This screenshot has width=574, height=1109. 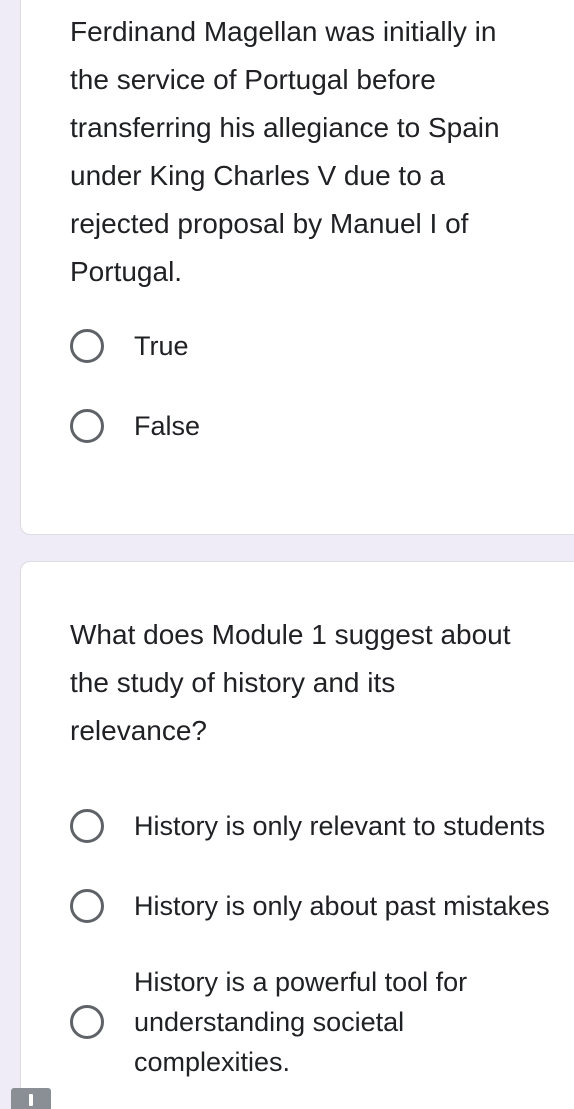 I want to click on exclamation-icon, so click(x=31, y=1098).